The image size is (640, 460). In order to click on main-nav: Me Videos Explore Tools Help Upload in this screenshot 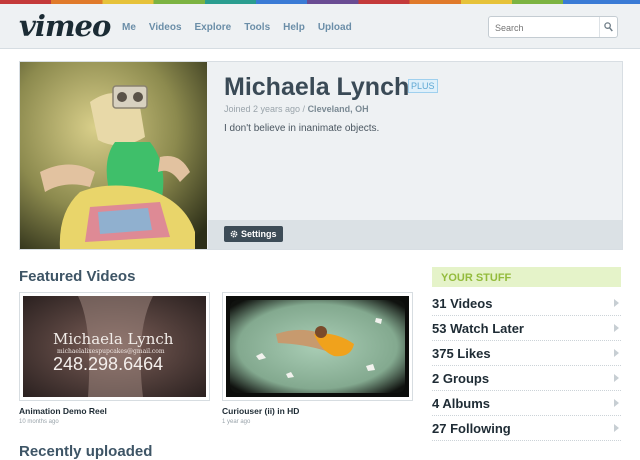, I will do `click(243, 27)`.